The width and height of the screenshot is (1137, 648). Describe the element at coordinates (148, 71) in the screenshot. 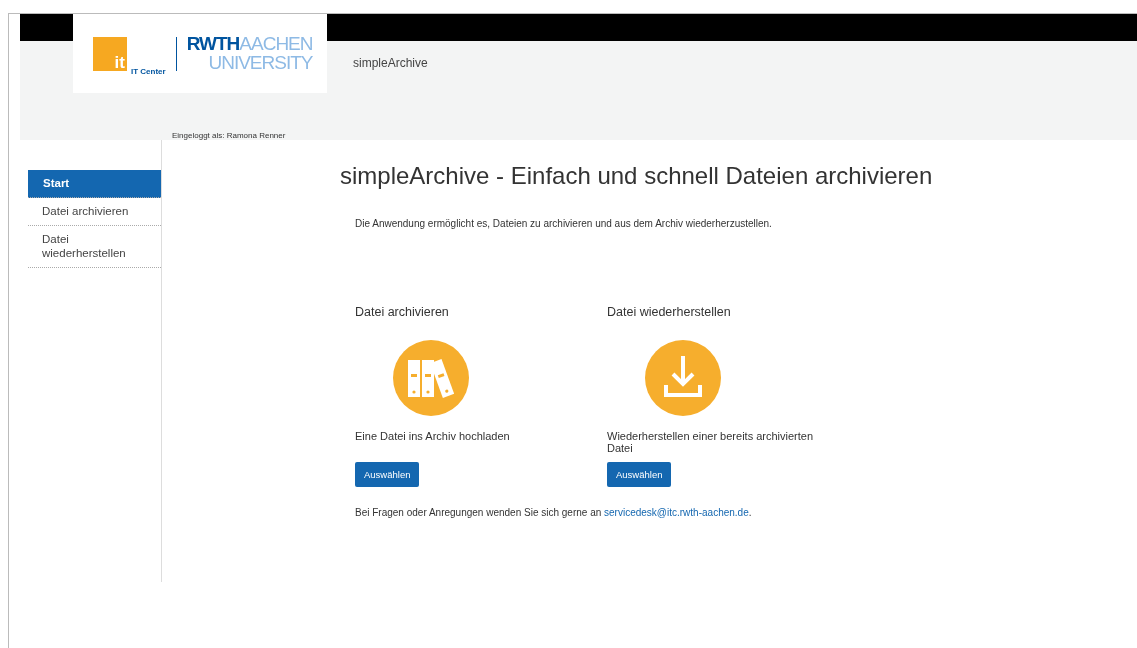

I see `logo-unit-text: IT Center` at that location.